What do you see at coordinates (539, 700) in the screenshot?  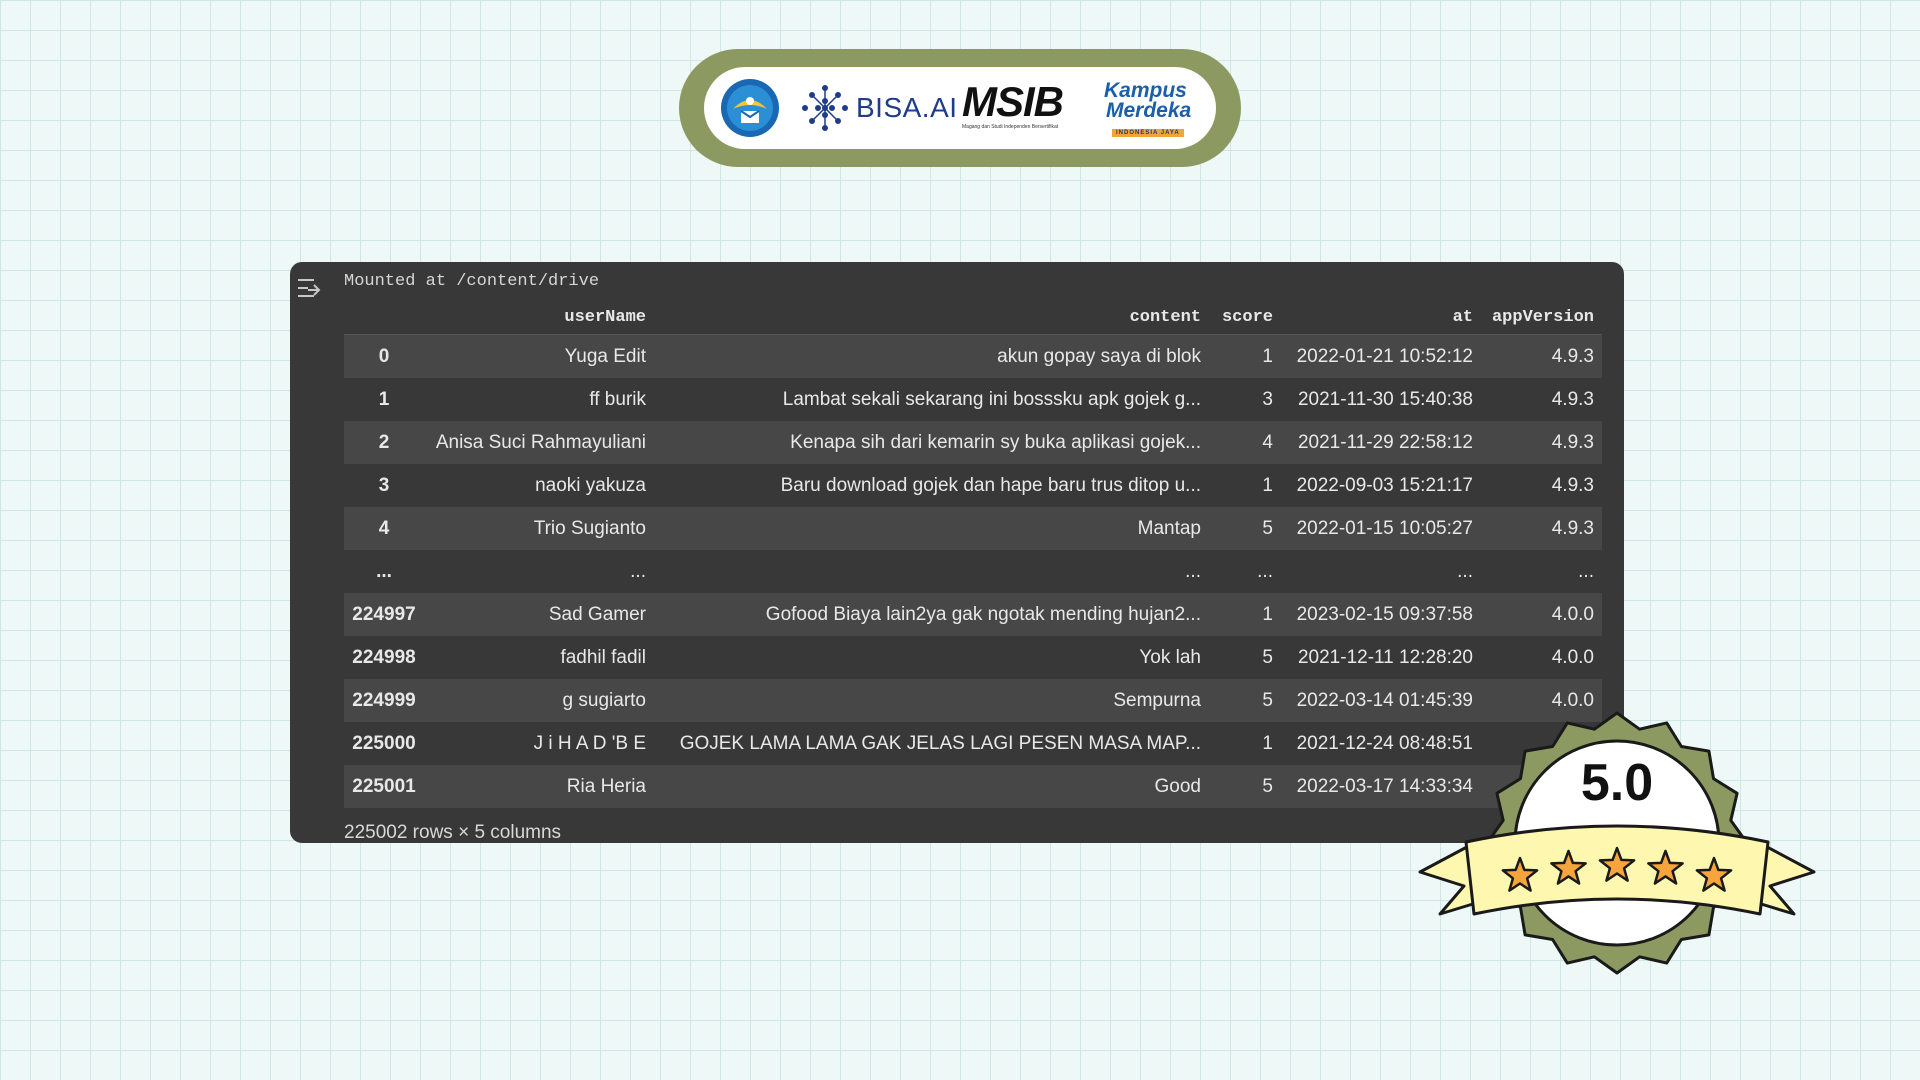 I see `cell-username: g sugiarto` at bounding box center [539, 700].